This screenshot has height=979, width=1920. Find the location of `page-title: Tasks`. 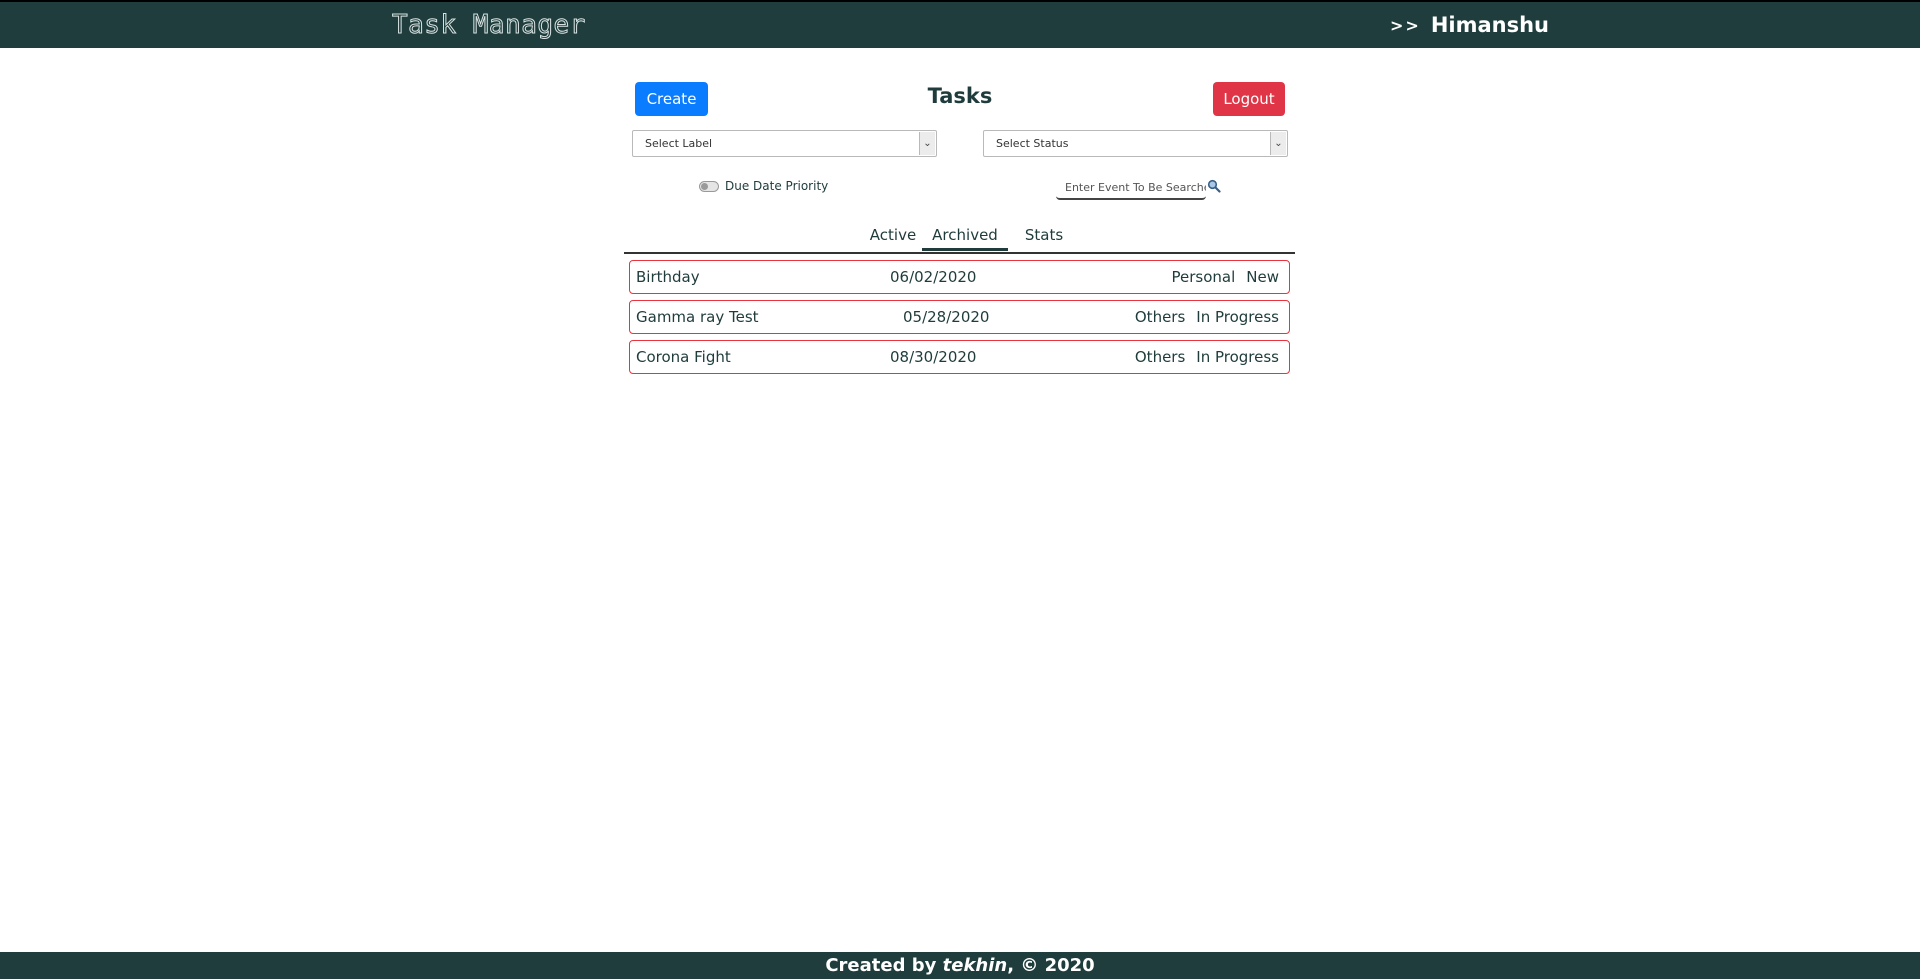

page-title: Tasks is located at coordinates (960, 96).